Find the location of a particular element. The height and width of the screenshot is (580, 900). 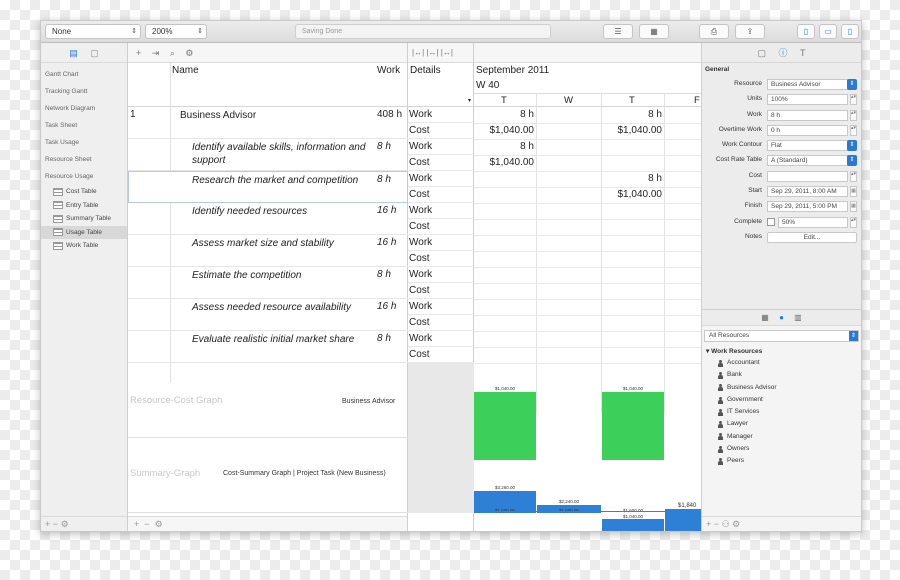

toggle-inspector-button: ▯ is located at coordinates (850, 31).